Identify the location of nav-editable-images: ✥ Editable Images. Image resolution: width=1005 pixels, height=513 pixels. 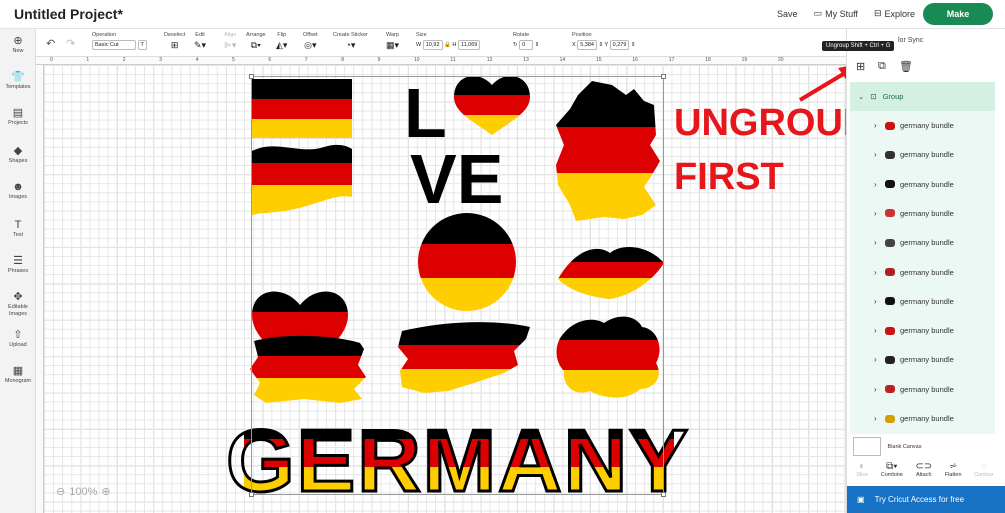
(18, 304).